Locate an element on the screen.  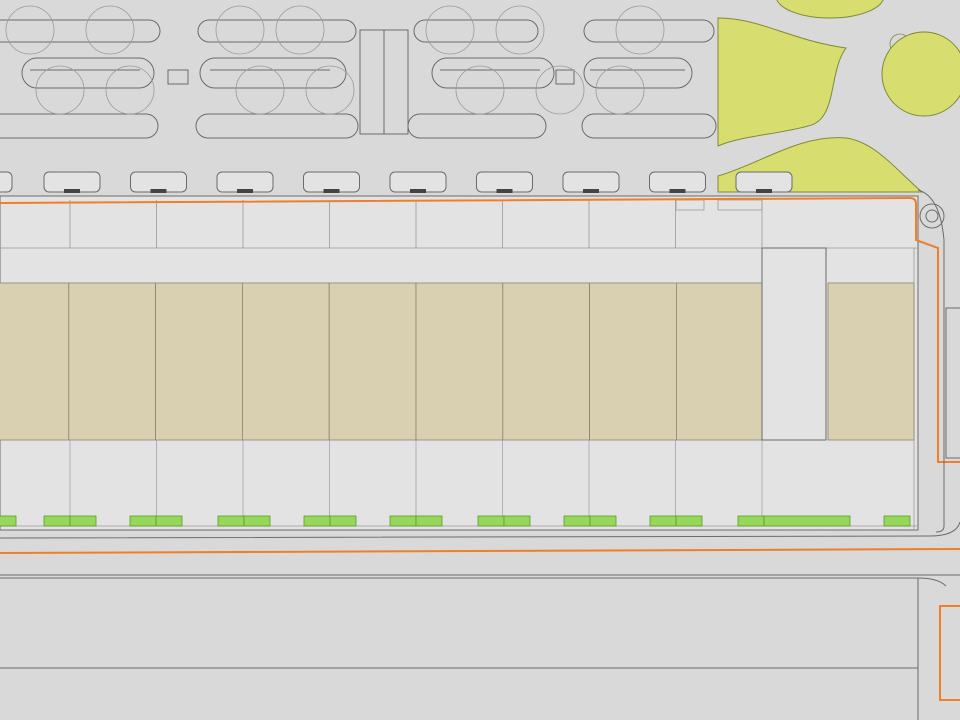
passage-gap is located at coordinates (794, 344).